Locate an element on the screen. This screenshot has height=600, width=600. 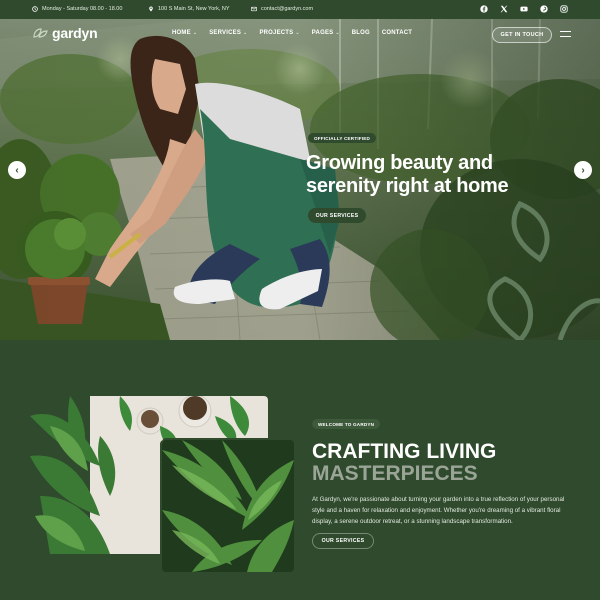
nav-item-home: HOME ⌄ is located at coordinates (184, 33).